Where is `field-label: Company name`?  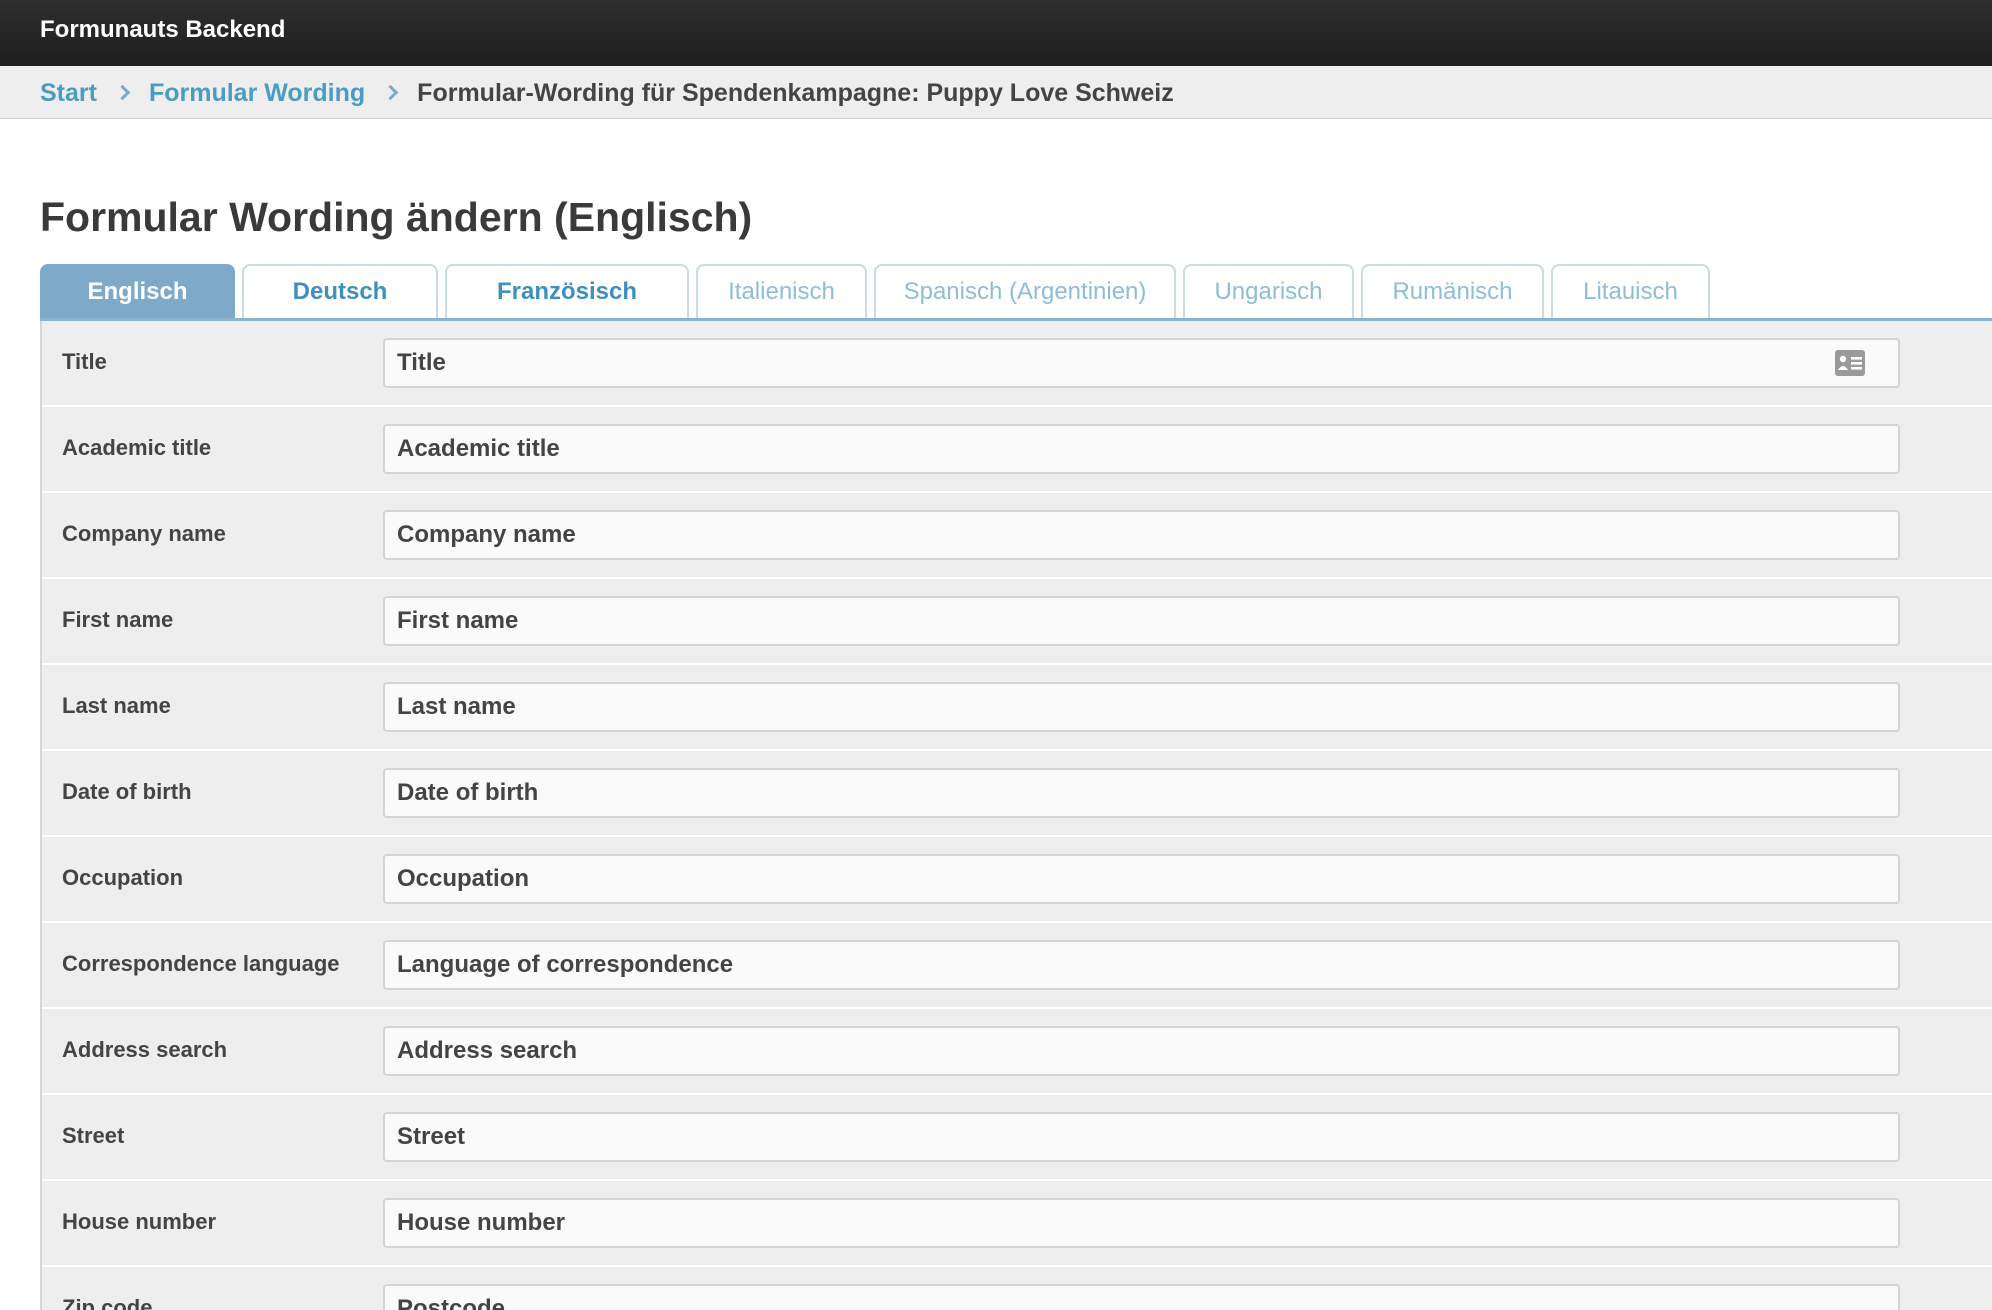
field-label: Company name is located at coordinates (144, 533).